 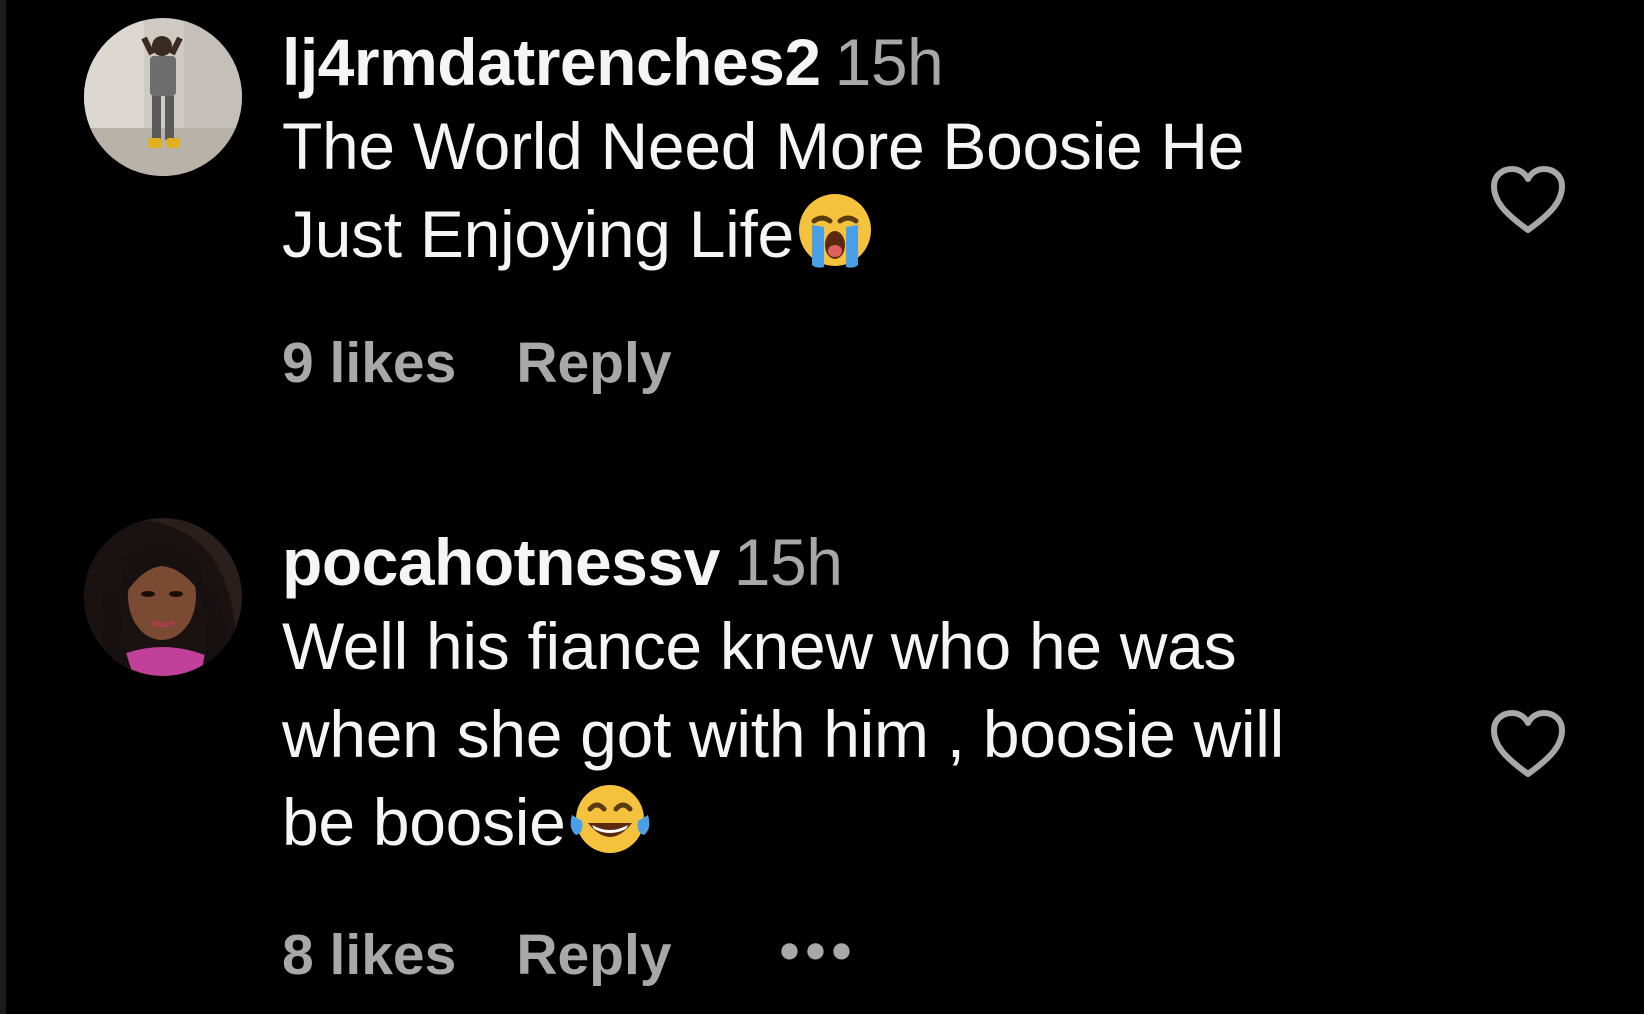 I want to click on left-edge-divider, so click(x=3, y=507).